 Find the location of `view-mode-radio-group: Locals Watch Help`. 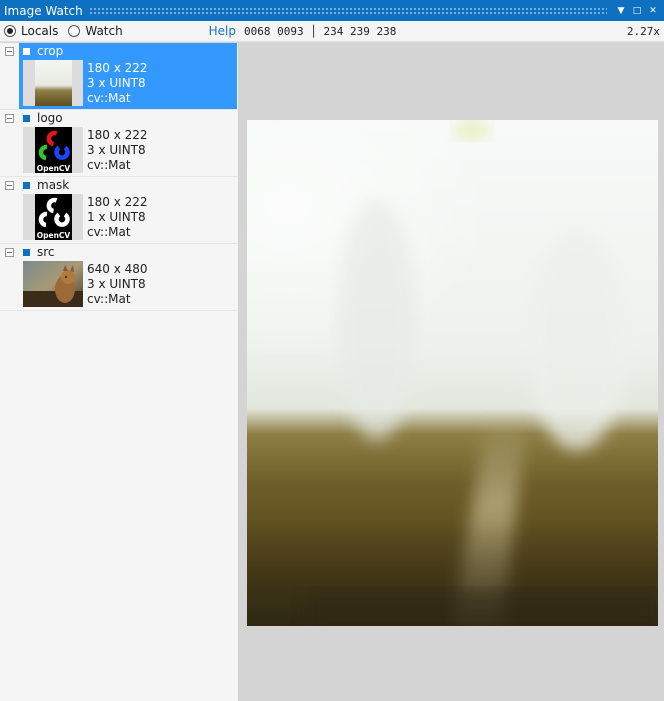

view-mode-radio-group: Locals Watch Help is located at coordinates (120, 31).